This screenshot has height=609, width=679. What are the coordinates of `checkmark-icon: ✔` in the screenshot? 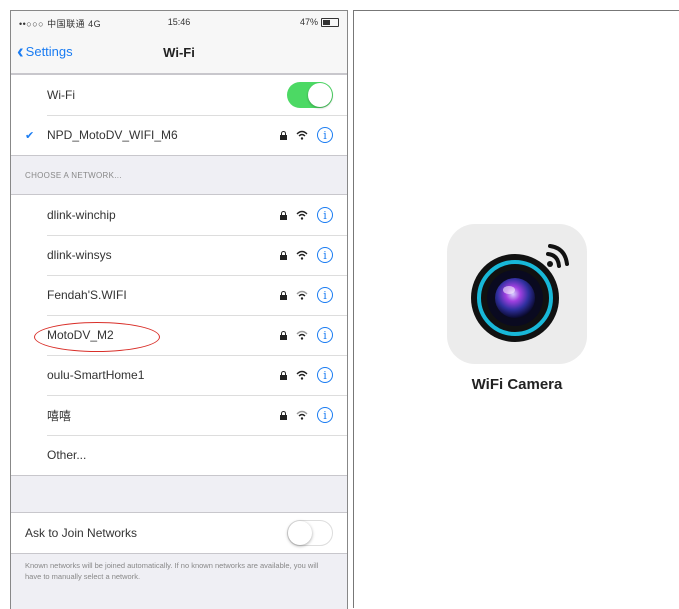 It's located at (30, 135).